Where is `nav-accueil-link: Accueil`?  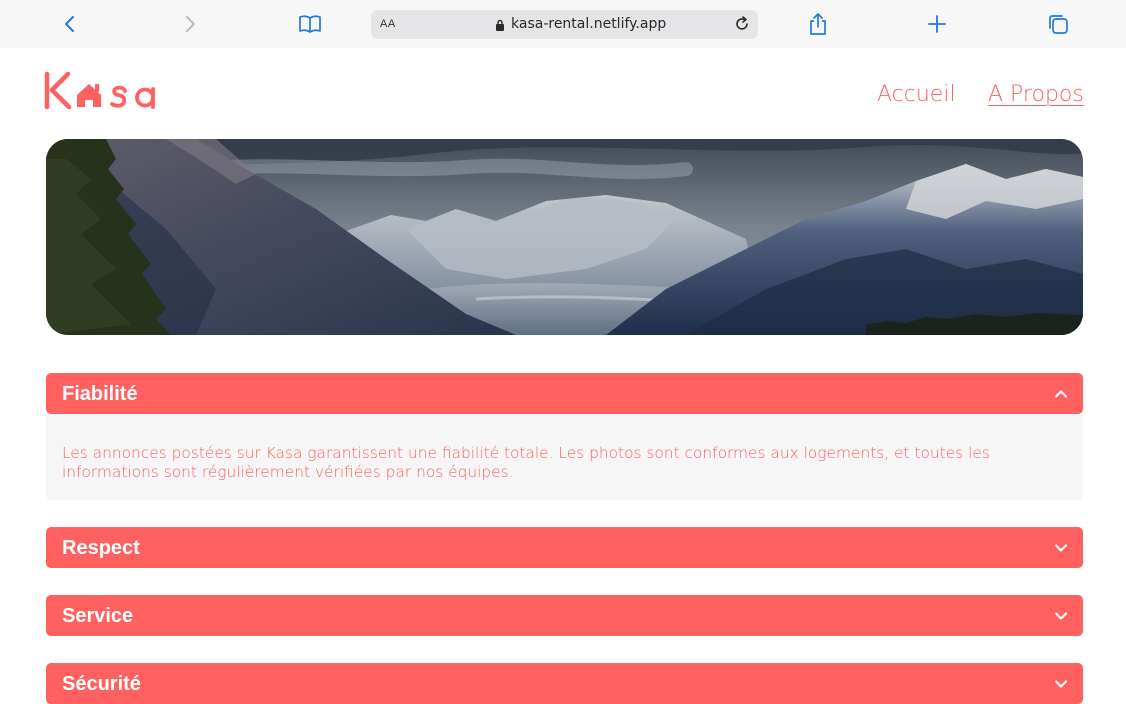
nav-accueil-link: Accueil is located at coordinates (916, 94).